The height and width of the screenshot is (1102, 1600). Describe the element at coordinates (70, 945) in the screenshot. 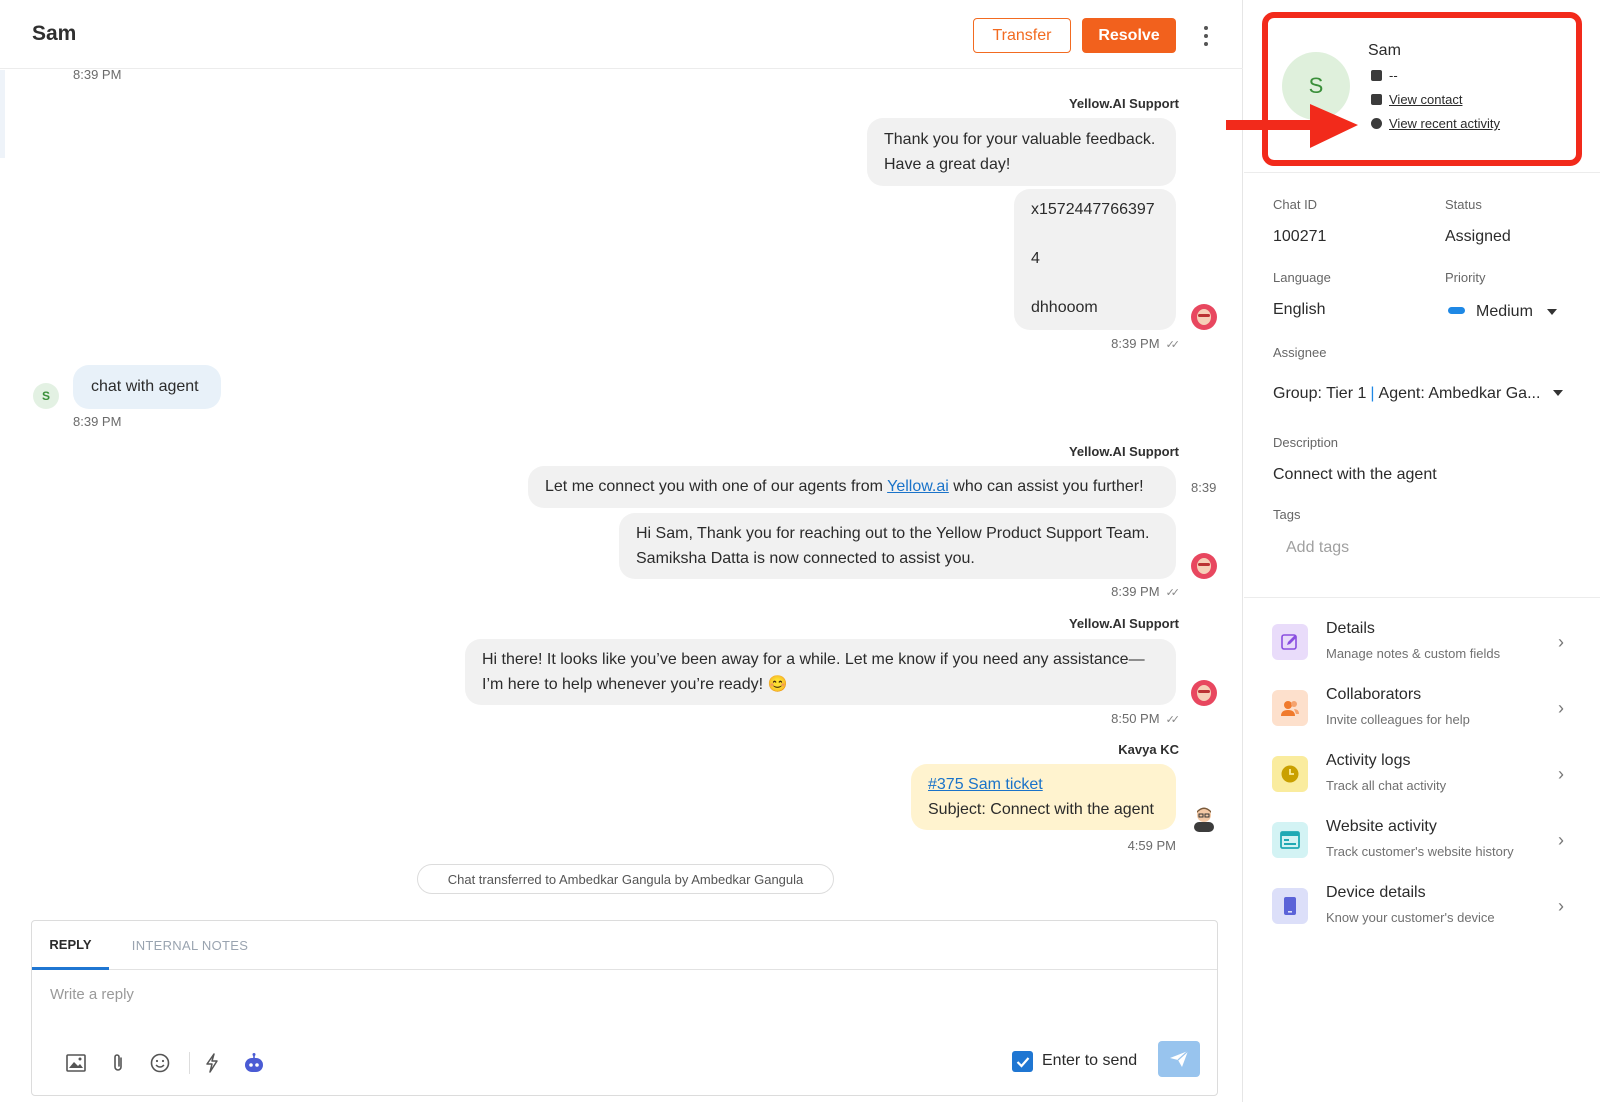

I see `tab-reply: REPLY` at that location.